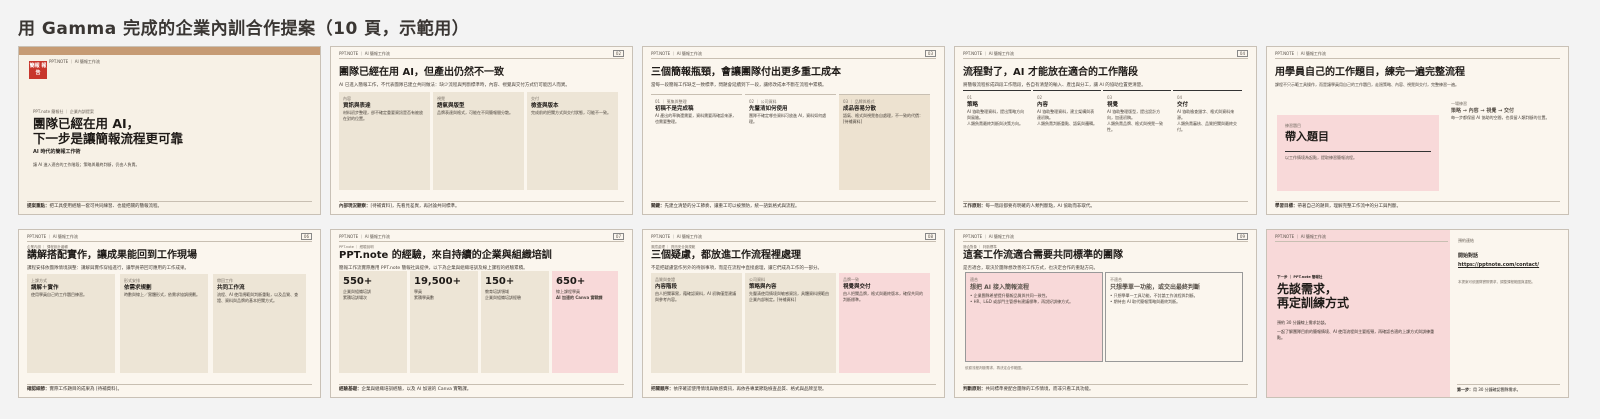 This screenshot has height=419, width=1600. I want to click on slide-2-card-visual: 視覺 語氣與版型 品牌表達與格式，可能在不同簡報間分散。, so click(478, 141).